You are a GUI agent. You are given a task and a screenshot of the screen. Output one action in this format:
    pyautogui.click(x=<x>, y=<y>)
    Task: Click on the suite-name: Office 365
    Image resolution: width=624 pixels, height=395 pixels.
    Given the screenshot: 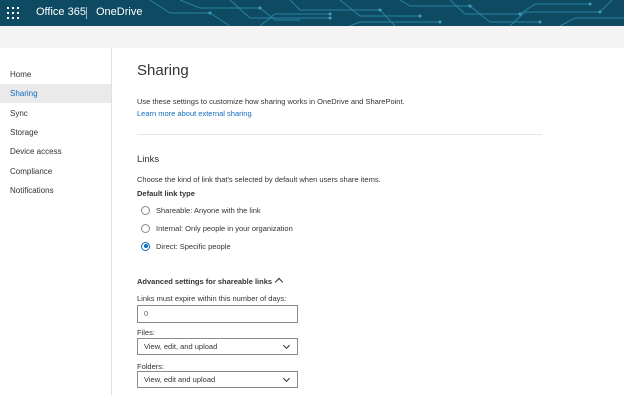 What is the action you would take?
    pyautogui.click(x=61, y=12)
    